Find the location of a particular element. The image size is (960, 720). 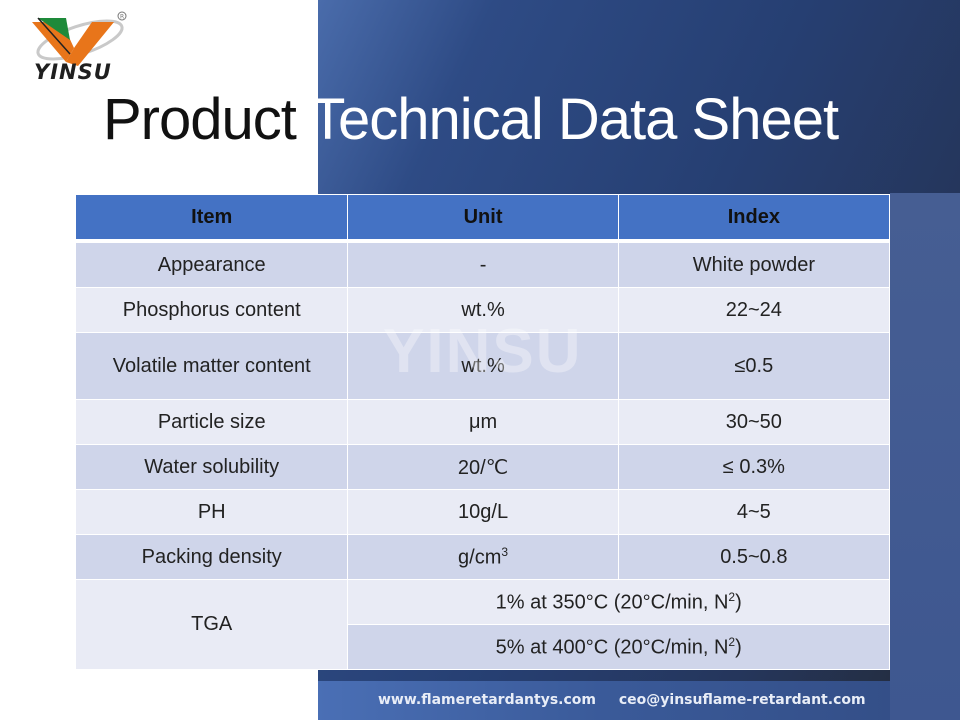

cell-unit: μm is located at coordinates (483, 422).